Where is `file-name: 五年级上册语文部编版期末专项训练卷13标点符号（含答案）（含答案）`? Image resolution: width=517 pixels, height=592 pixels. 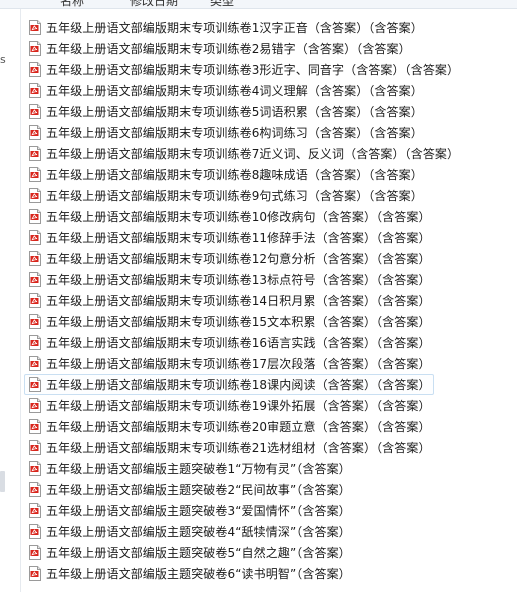
file-name: 五年级上册语文部编版期末专项训练卷13标点符号（含答案）（含答案） is located at coordinates (238, 280).